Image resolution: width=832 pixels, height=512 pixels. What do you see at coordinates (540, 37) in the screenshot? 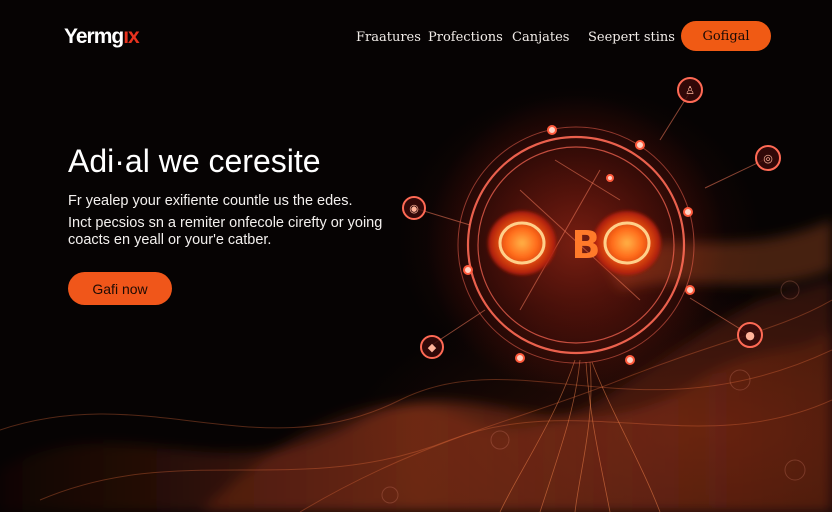
I see `nav-item-contacts: Canjates` at bounding box center [540, 37].